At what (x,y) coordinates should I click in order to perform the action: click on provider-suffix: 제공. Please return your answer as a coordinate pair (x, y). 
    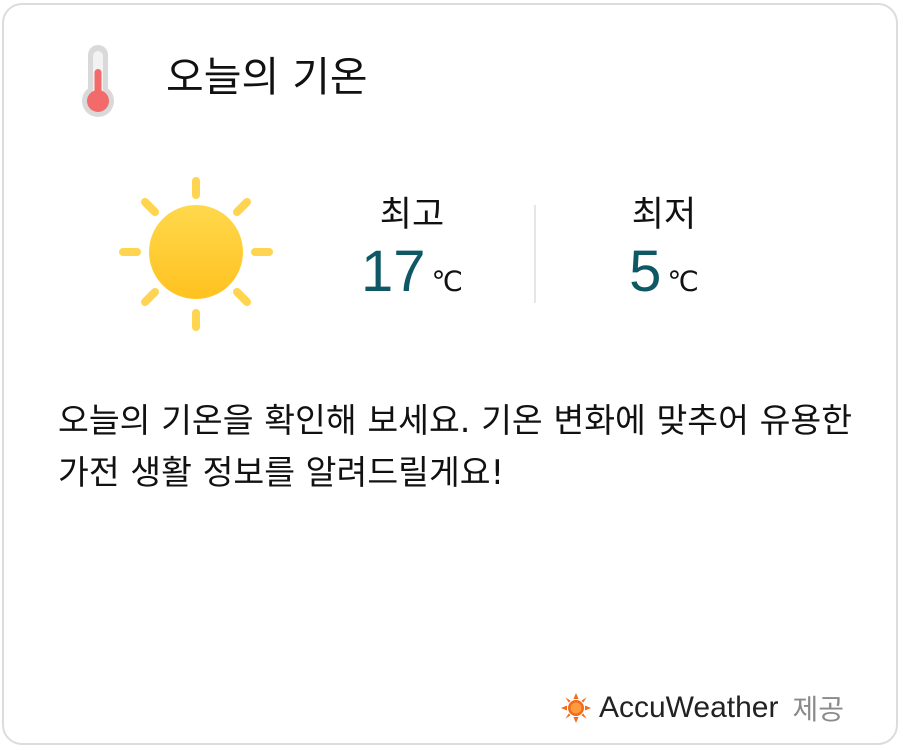
    Looking at the image, I should click on (818, 709).